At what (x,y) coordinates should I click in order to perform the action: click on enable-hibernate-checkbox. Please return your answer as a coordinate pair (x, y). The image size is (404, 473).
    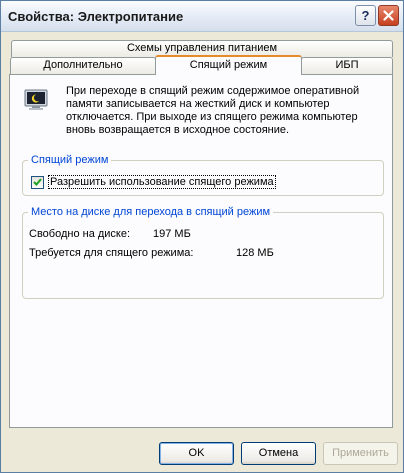
    Looking at the image, I should click on (37, 182).